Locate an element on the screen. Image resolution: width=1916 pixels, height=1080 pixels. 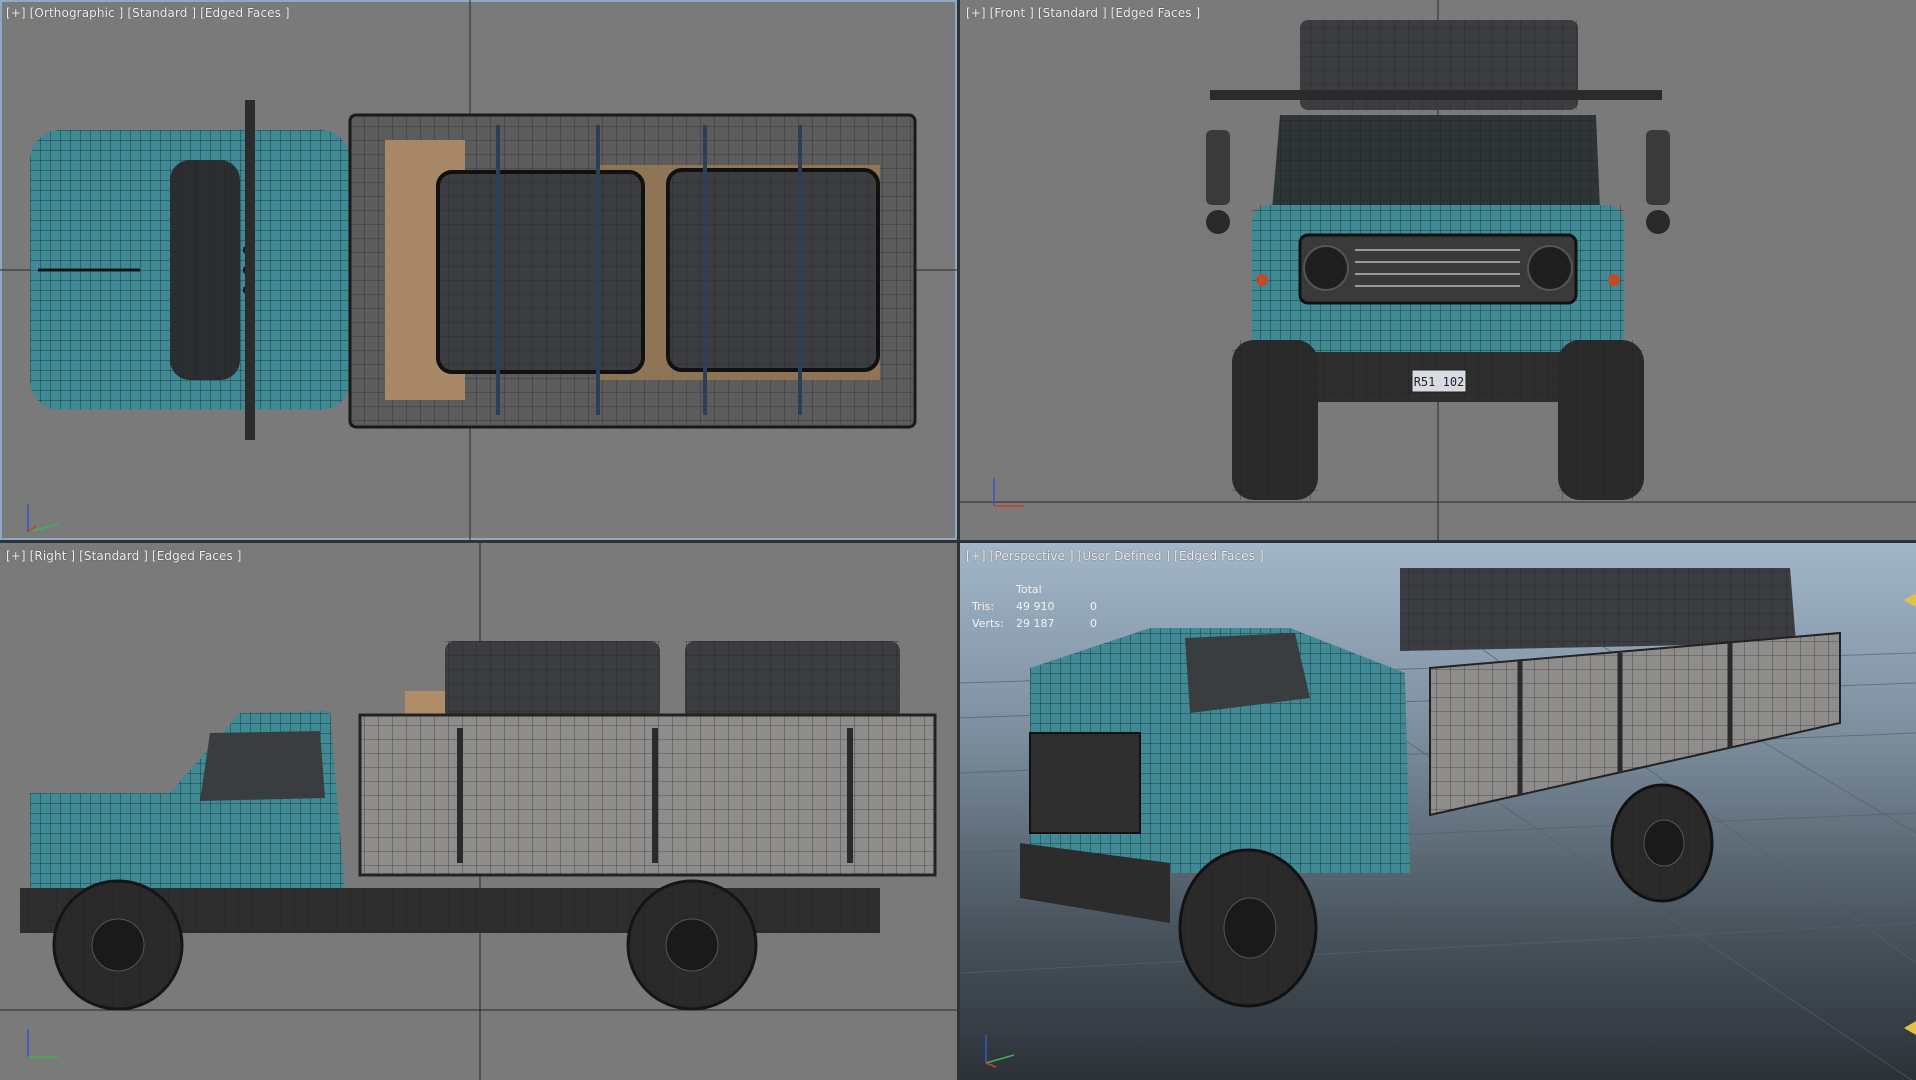
scene-statistics: Total Tris: 49 910 0 Verts: 29 187 0 is located at coordinates (1046, 606).